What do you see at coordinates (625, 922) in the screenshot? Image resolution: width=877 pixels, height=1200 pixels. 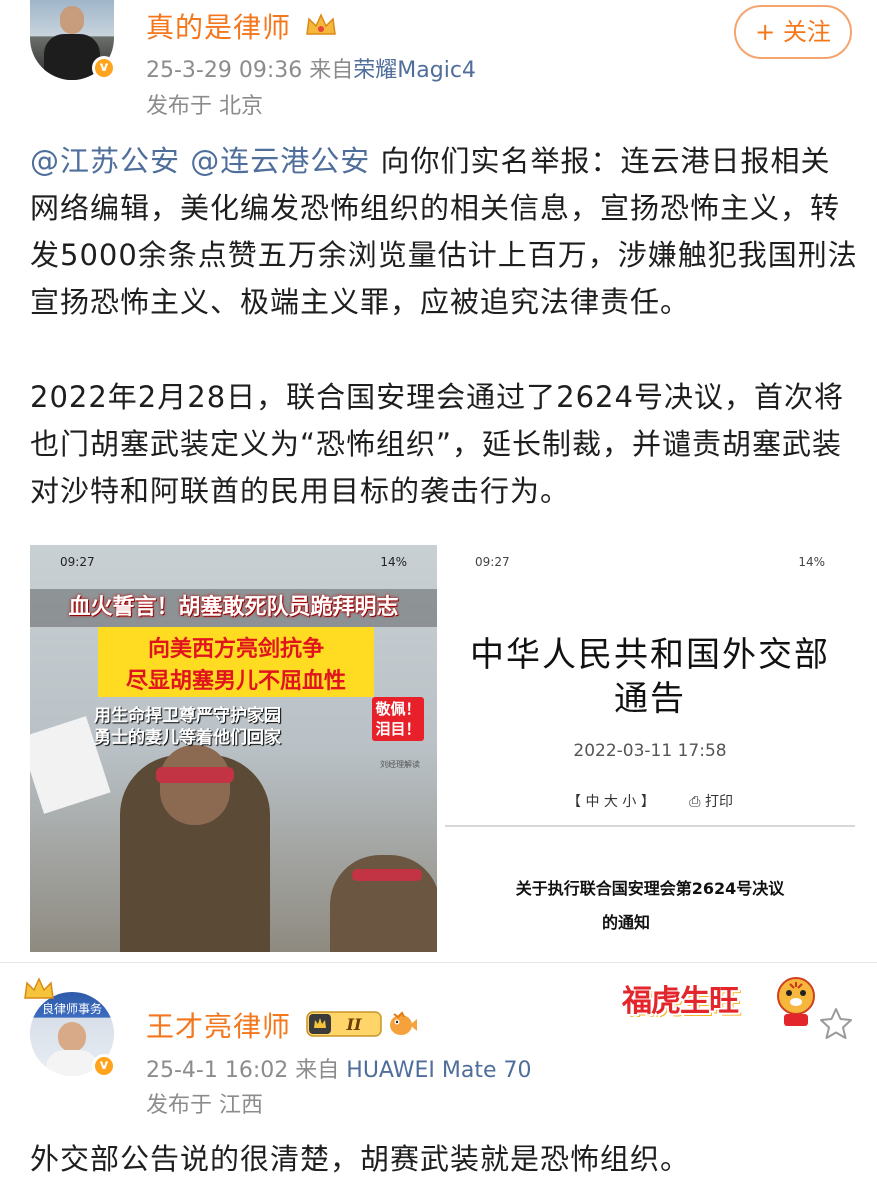 I see `document-heading: 的通知` at bounding box center [625, 922].